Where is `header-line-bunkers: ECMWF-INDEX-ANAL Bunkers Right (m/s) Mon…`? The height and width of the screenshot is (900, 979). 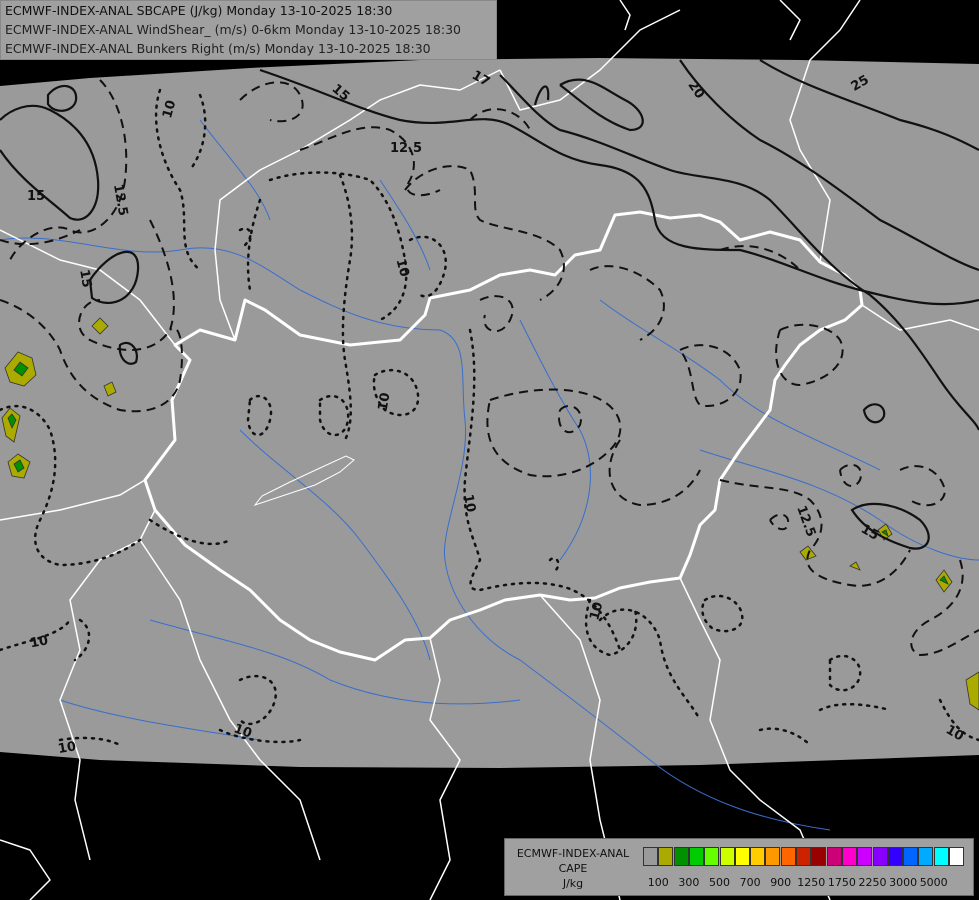 header-line-bunkers: ECMWF-INDEX-ANAL Bunkers Right (m/s) Mon… is located at coordinates (218, 48).